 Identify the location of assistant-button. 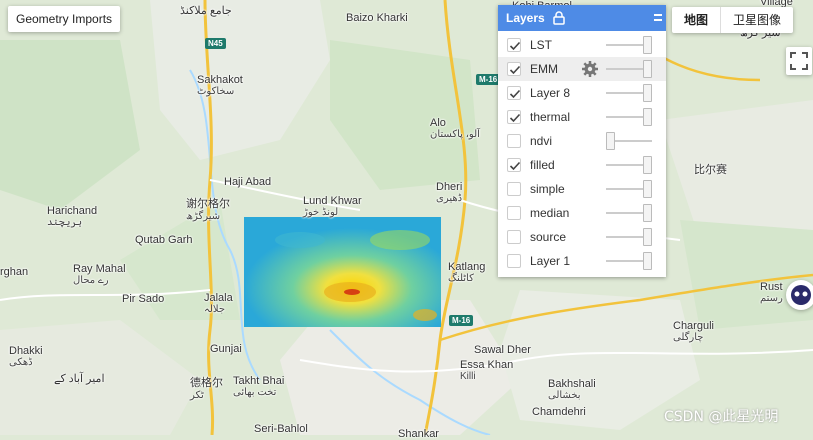
(799, 295).